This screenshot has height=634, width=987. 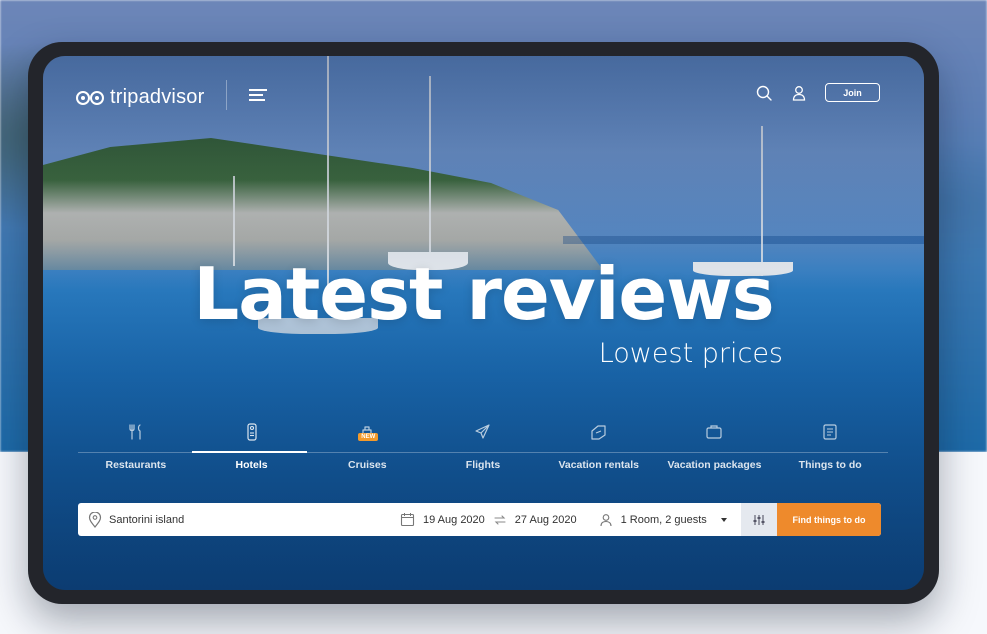 What do you see at coordinates (368, 437) in the screenshot?
I see `new-badge: NEW` at bounding box center [368, 437].